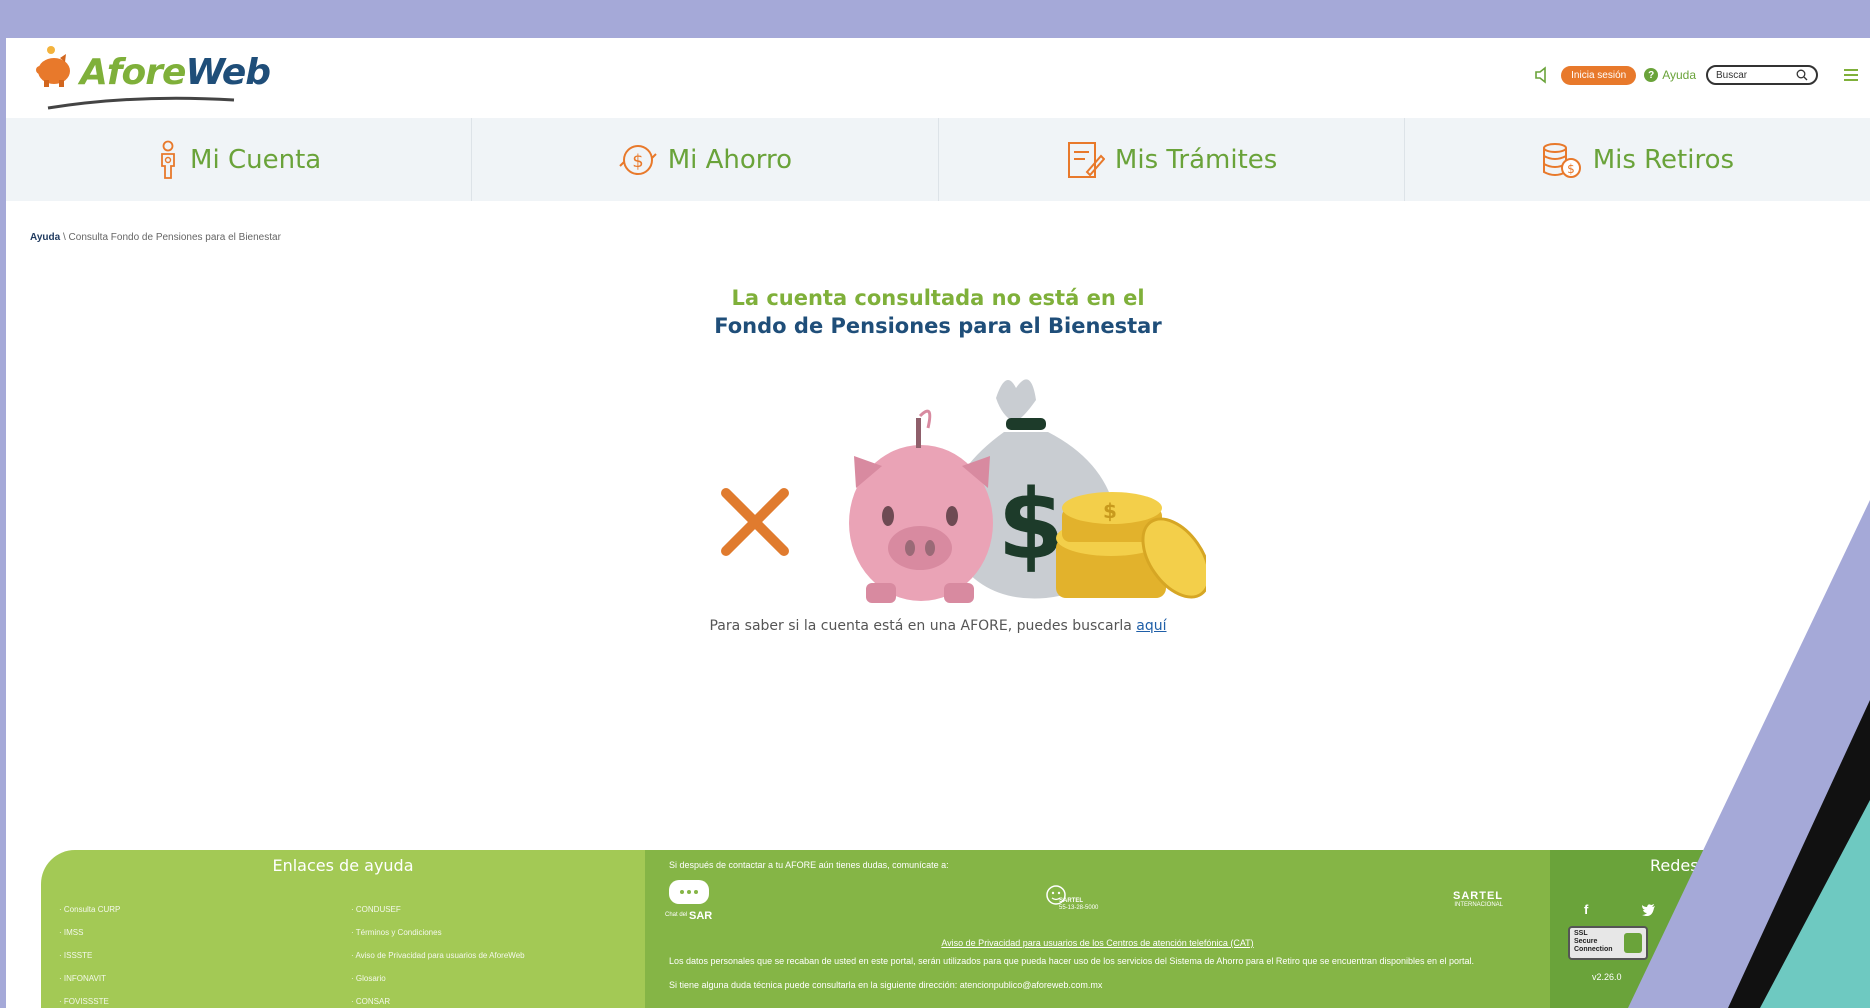 This screenshot has width=1870, height=1008. Describe the element at coordinates (938, 326) in the screenshot. I see `page-title-line2: Fondo de Pensiones para el Bienestar` at that location.